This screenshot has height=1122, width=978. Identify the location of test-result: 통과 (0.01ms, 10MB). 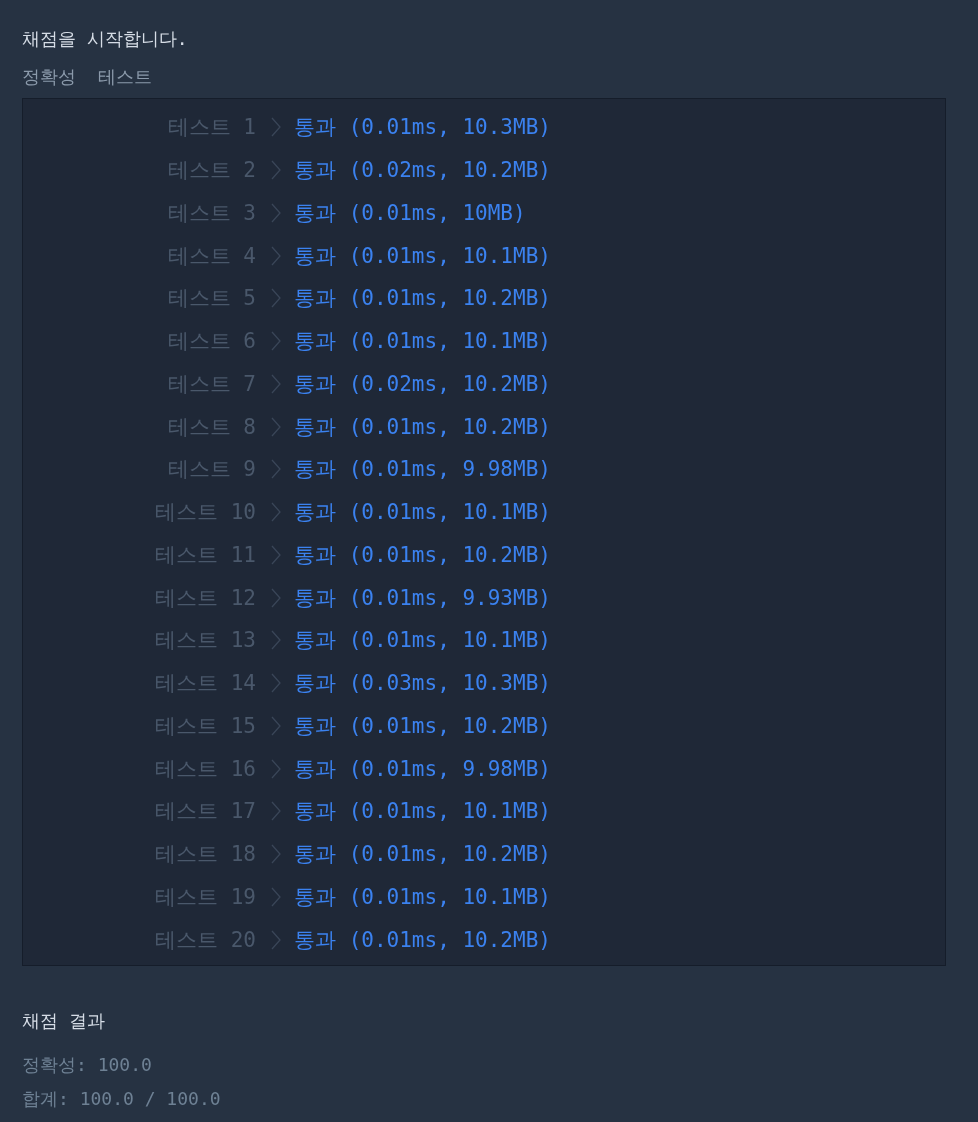
(410, 213).